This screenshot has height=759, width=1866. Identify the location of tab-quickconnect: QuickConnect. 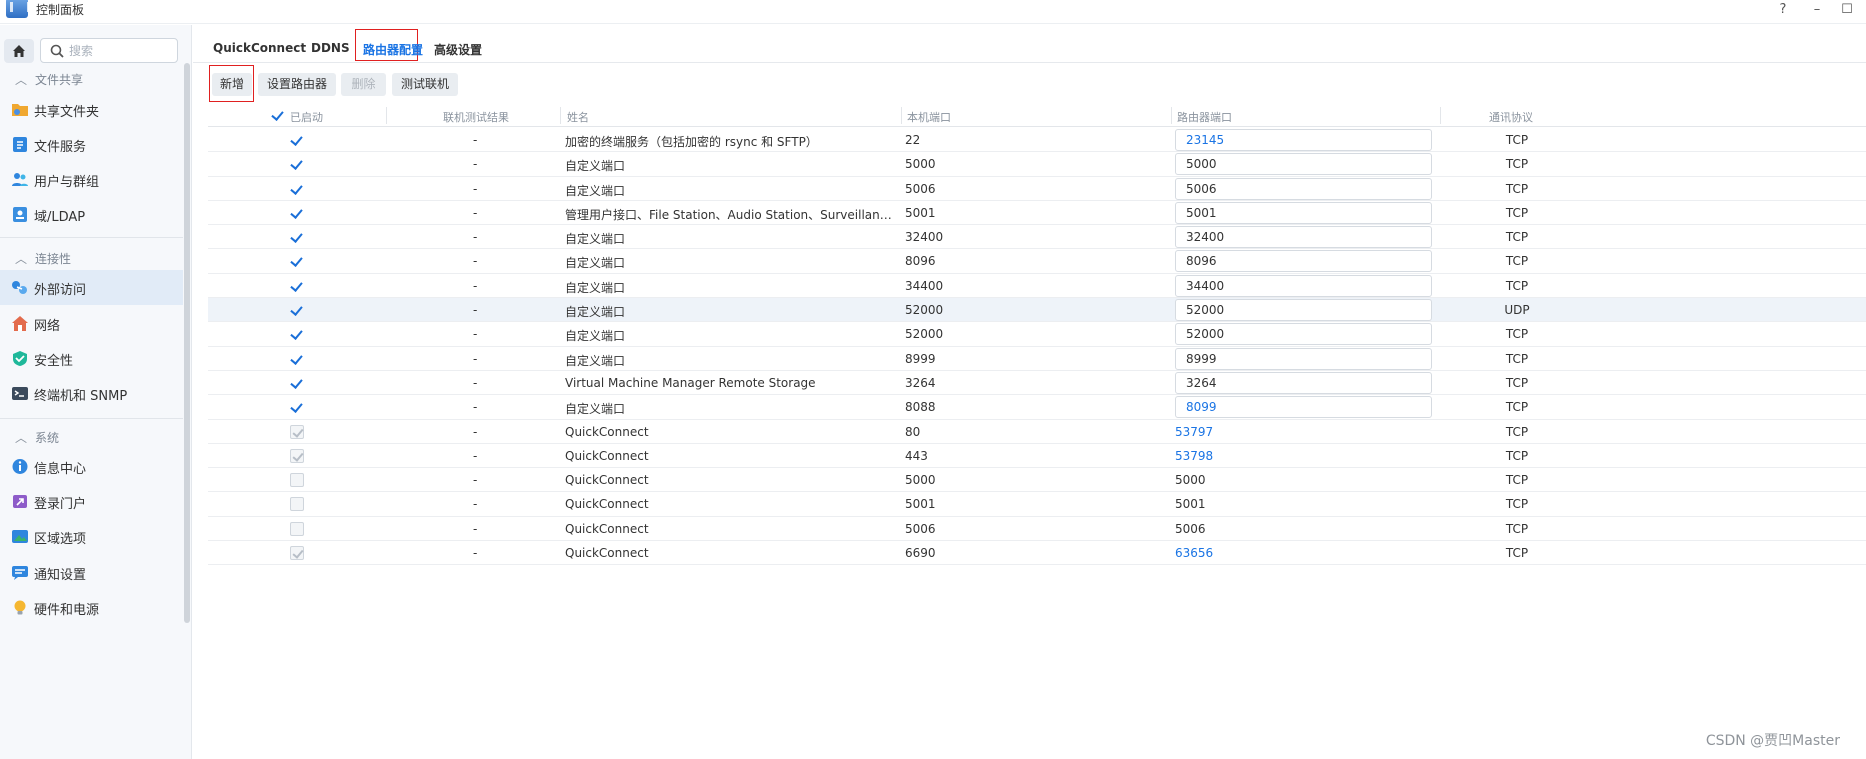
(259, 48).